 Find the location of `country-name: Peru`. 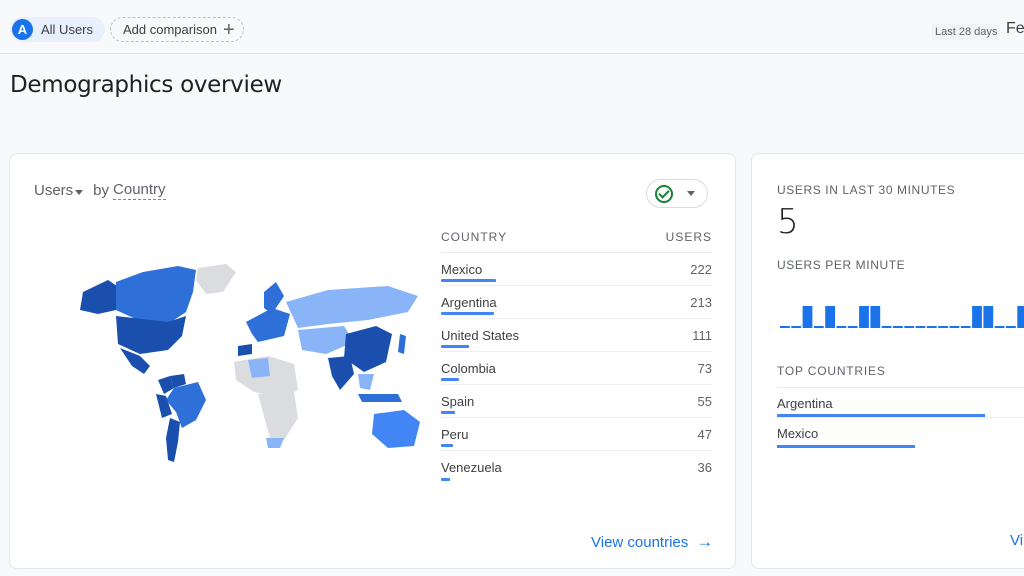

country-name: Peru is located at coordinates (455, 434).